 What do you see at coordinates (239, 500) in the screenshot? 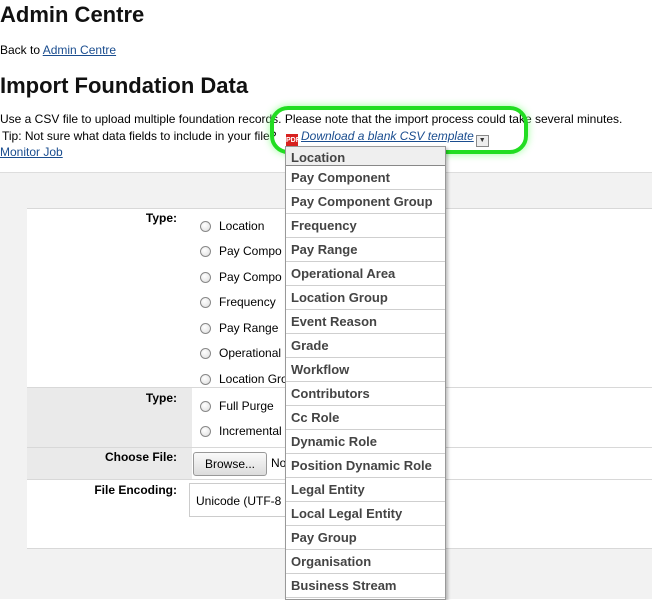
I see `file-encoding-select: Unicode (UTF-8` at bounding box center [239, 500].